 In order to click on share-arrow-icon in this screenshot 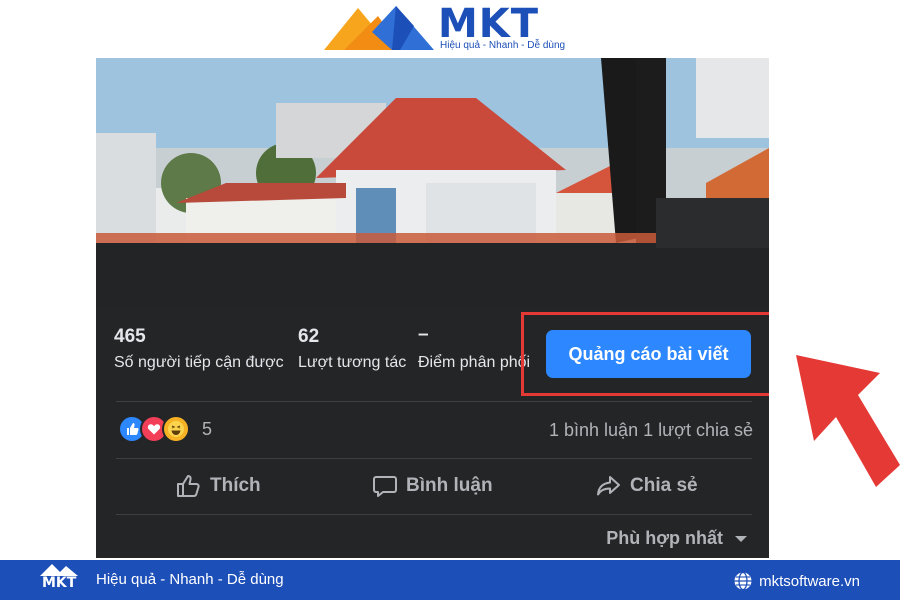, I will do `click(608, 486)`.